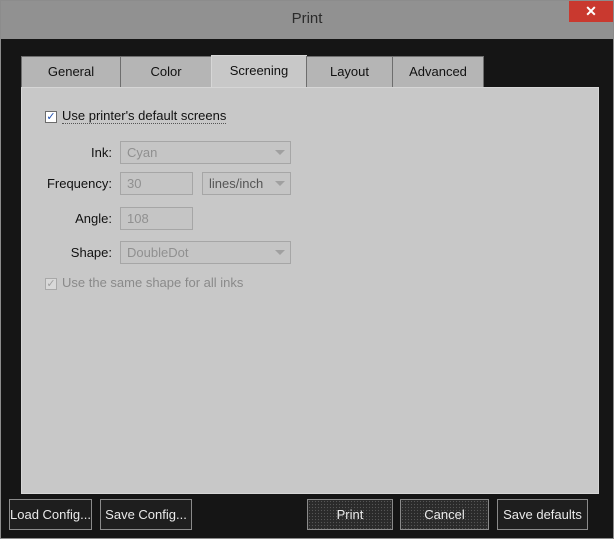  I want to click on tab-strip: General Color Screening Layout Advanced, so click(310, 71).